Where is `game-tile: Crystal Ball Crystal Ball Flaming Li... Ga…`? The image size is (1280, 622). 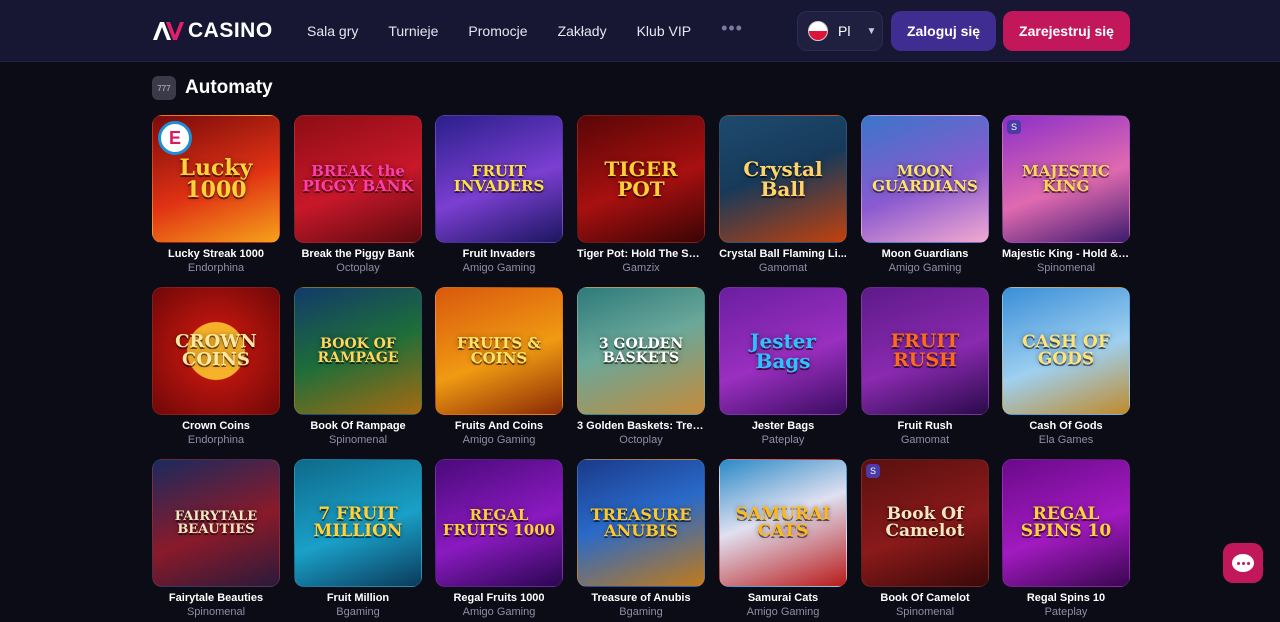
game-tile: Crystal Ball Crystal Ball Flaming Li... Ga… is located at coordinates (783, 194).